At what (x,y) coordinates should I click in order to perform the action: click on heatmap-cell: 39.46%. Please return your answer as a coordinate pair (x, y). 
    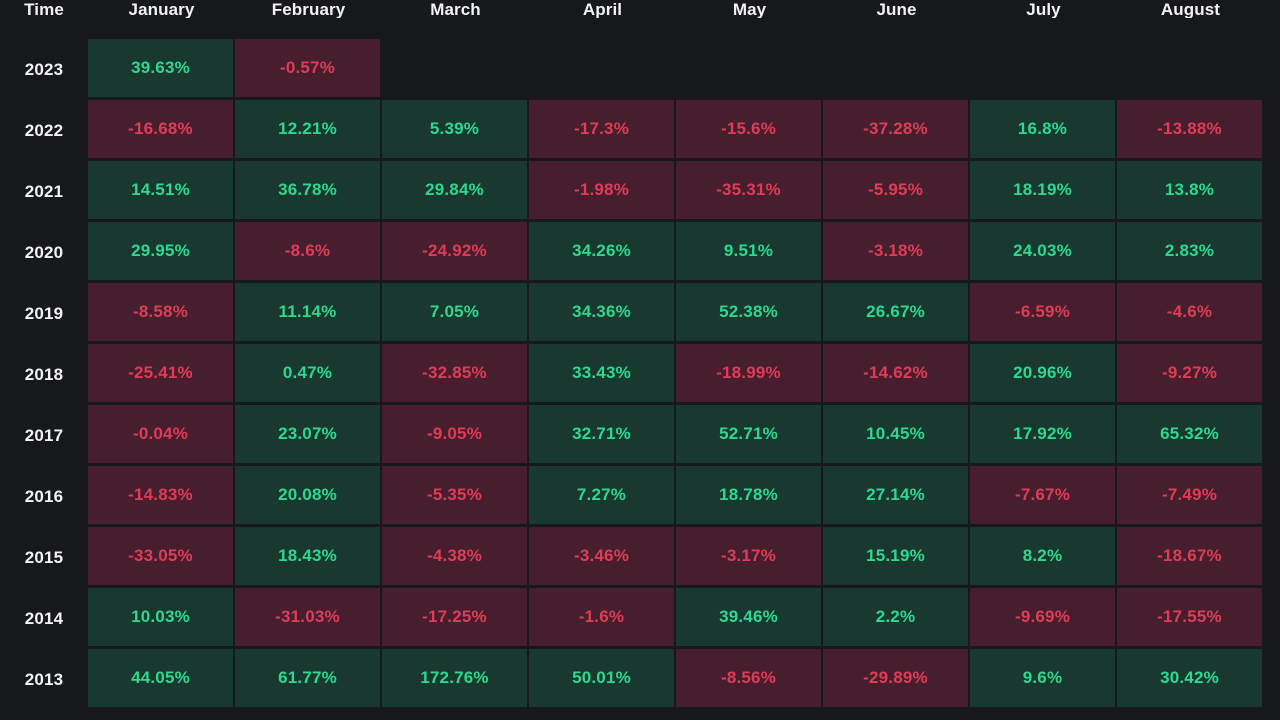
    Looking at the image, I should click on (749, 618).